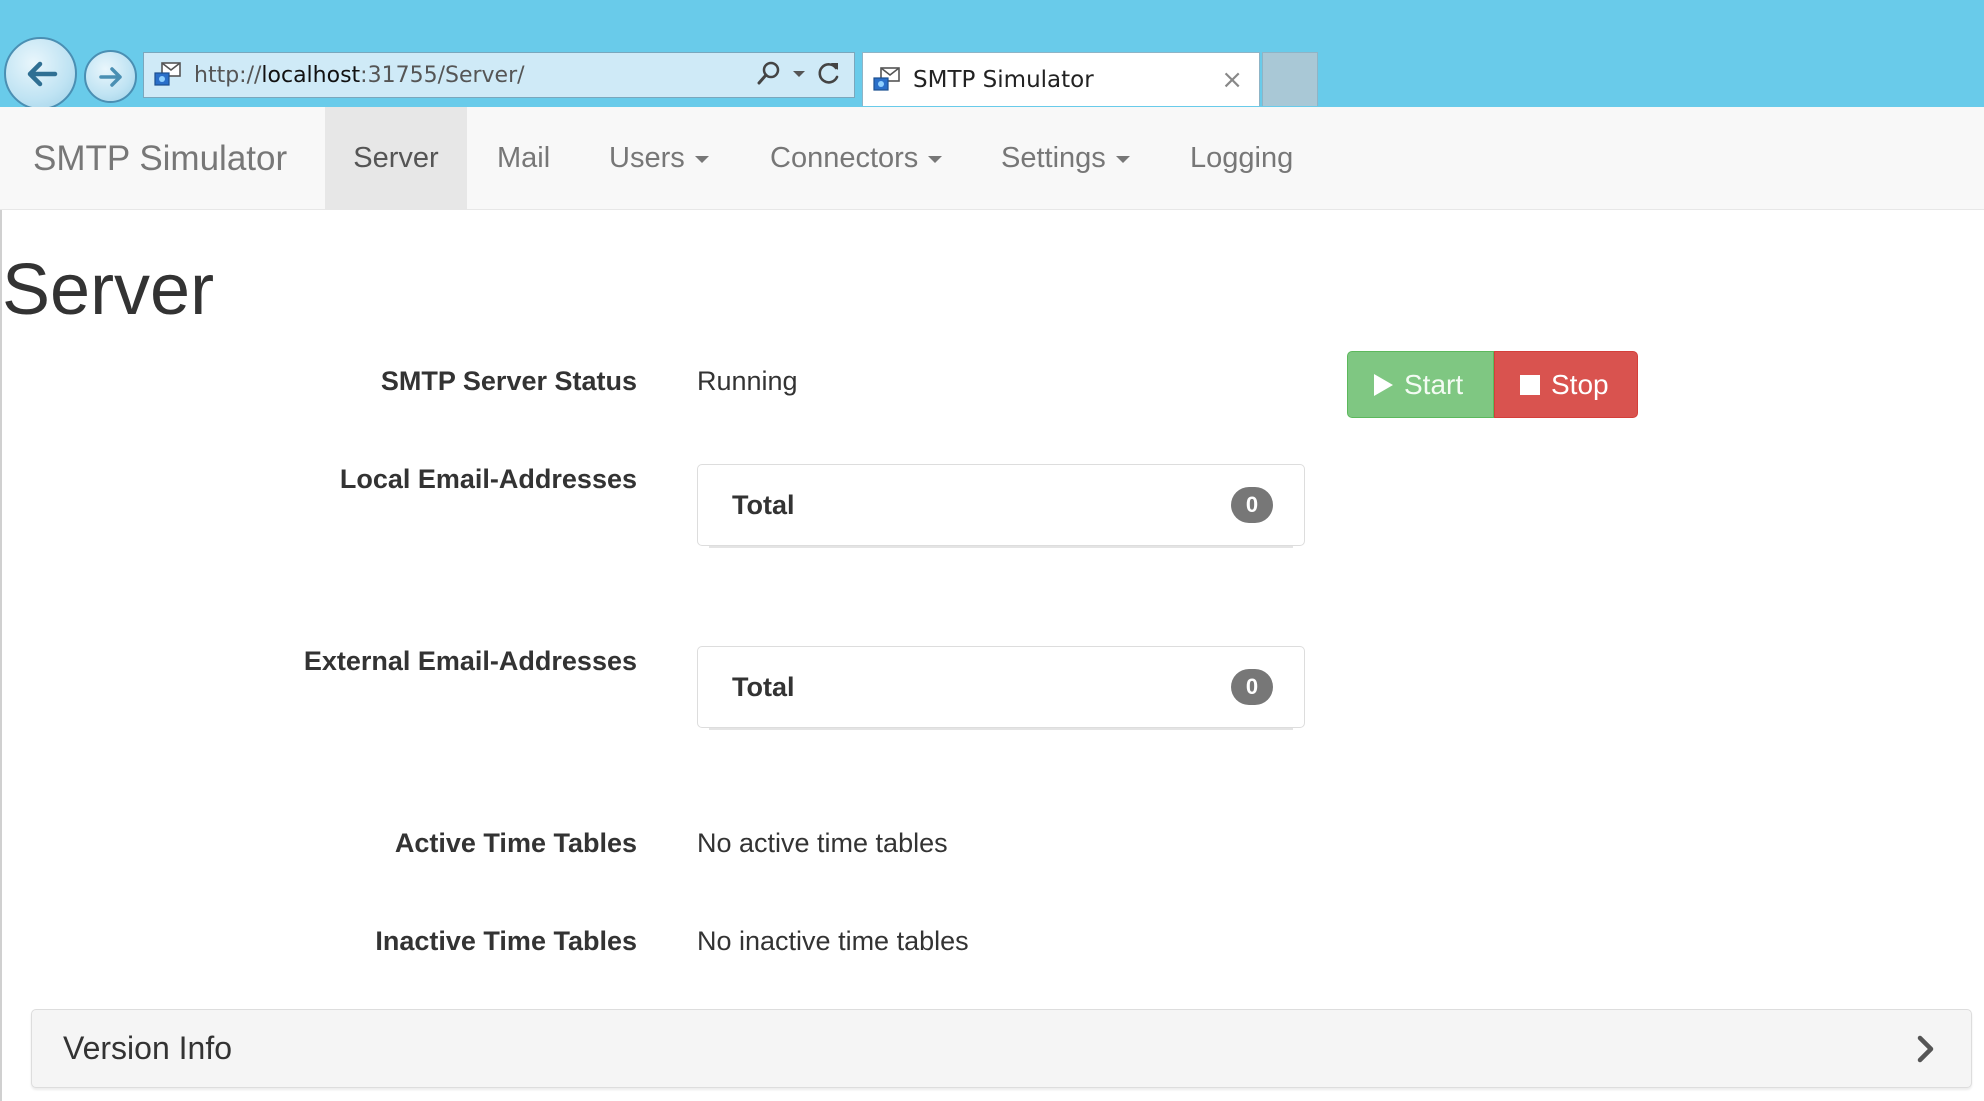 The width and height of the screenshot is (1984, 1101). I want to click on external-addresses-label: External Email-Addresses, so click(470, 661).